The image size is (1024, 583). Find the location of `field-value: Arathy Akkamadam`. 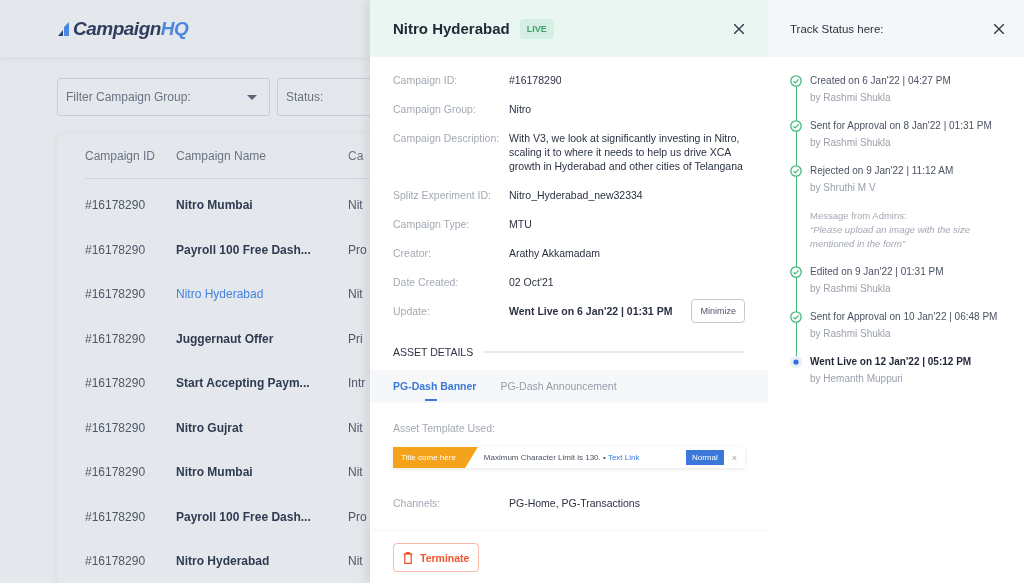

field-value: Arathy Akkamadam is located at coordinates (555, 253).